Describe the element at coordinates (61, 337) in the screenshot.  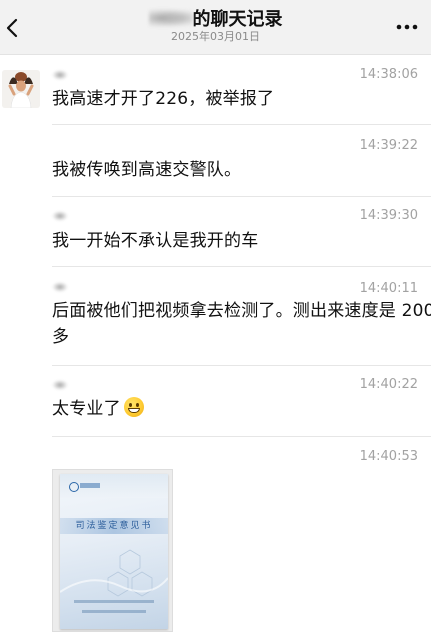
I see `message-text-line: 多` at that location.